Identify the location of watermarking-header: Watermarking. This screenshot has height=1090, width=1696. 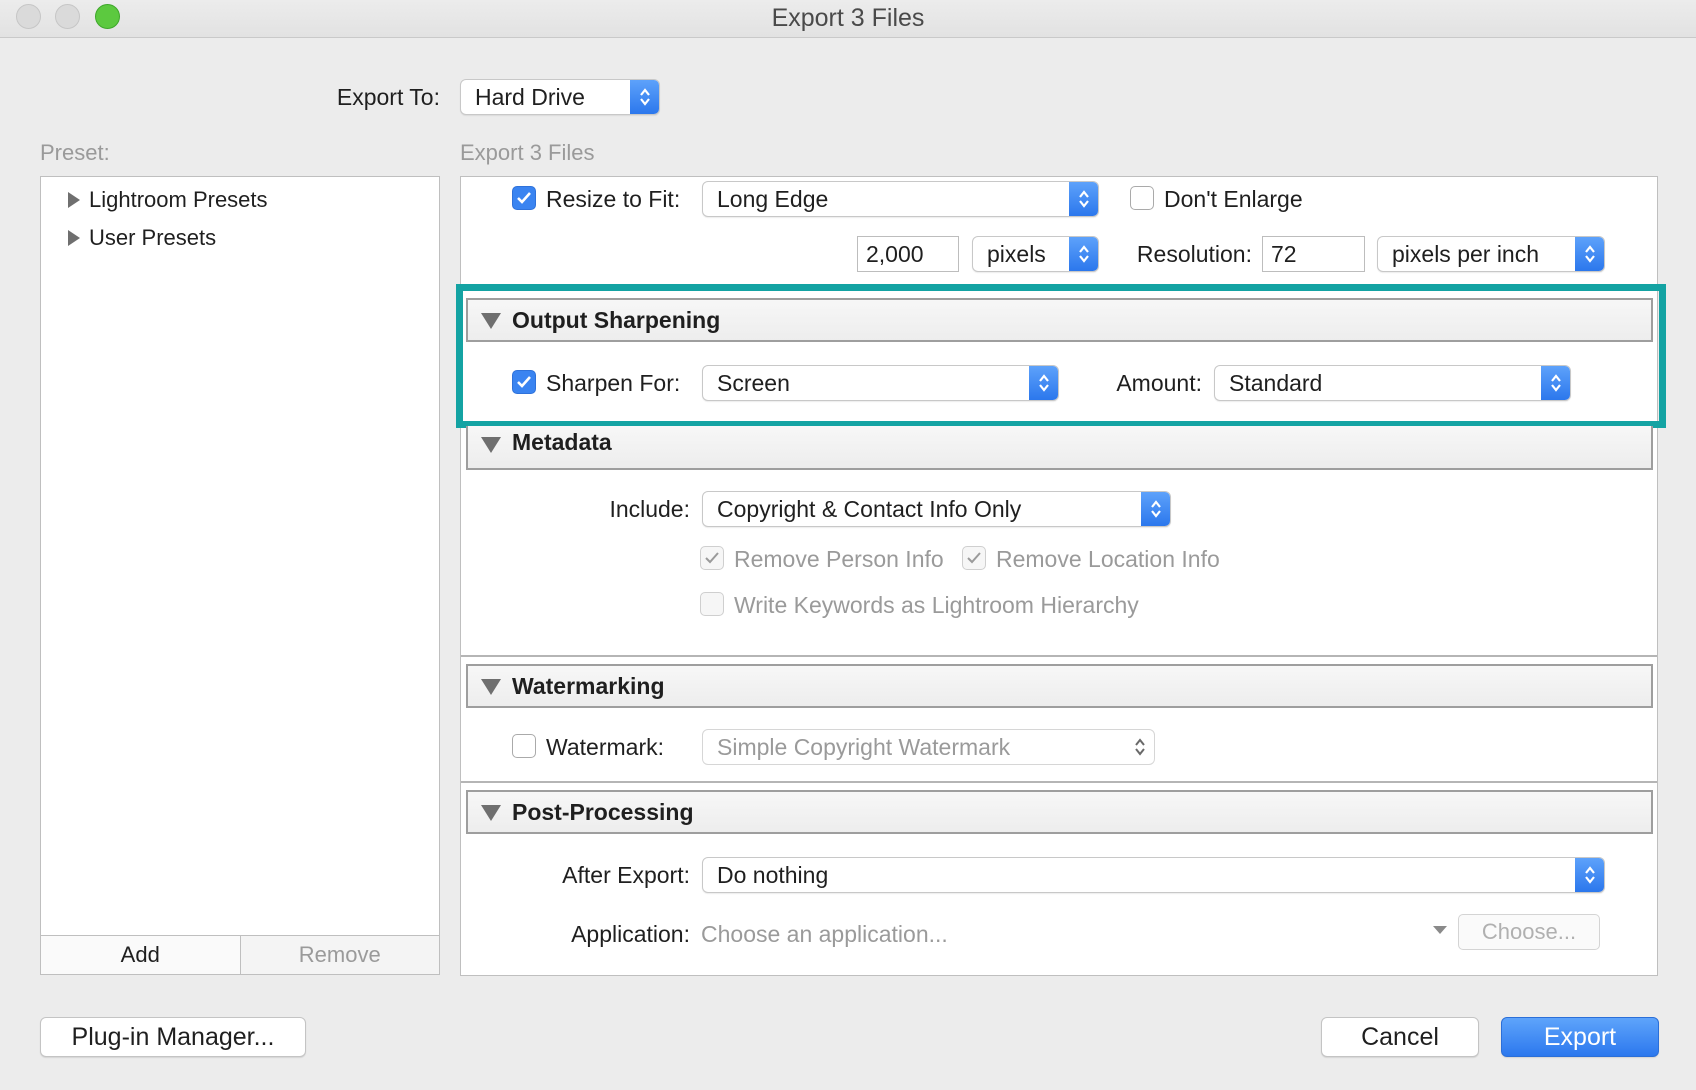
(1059, 686).